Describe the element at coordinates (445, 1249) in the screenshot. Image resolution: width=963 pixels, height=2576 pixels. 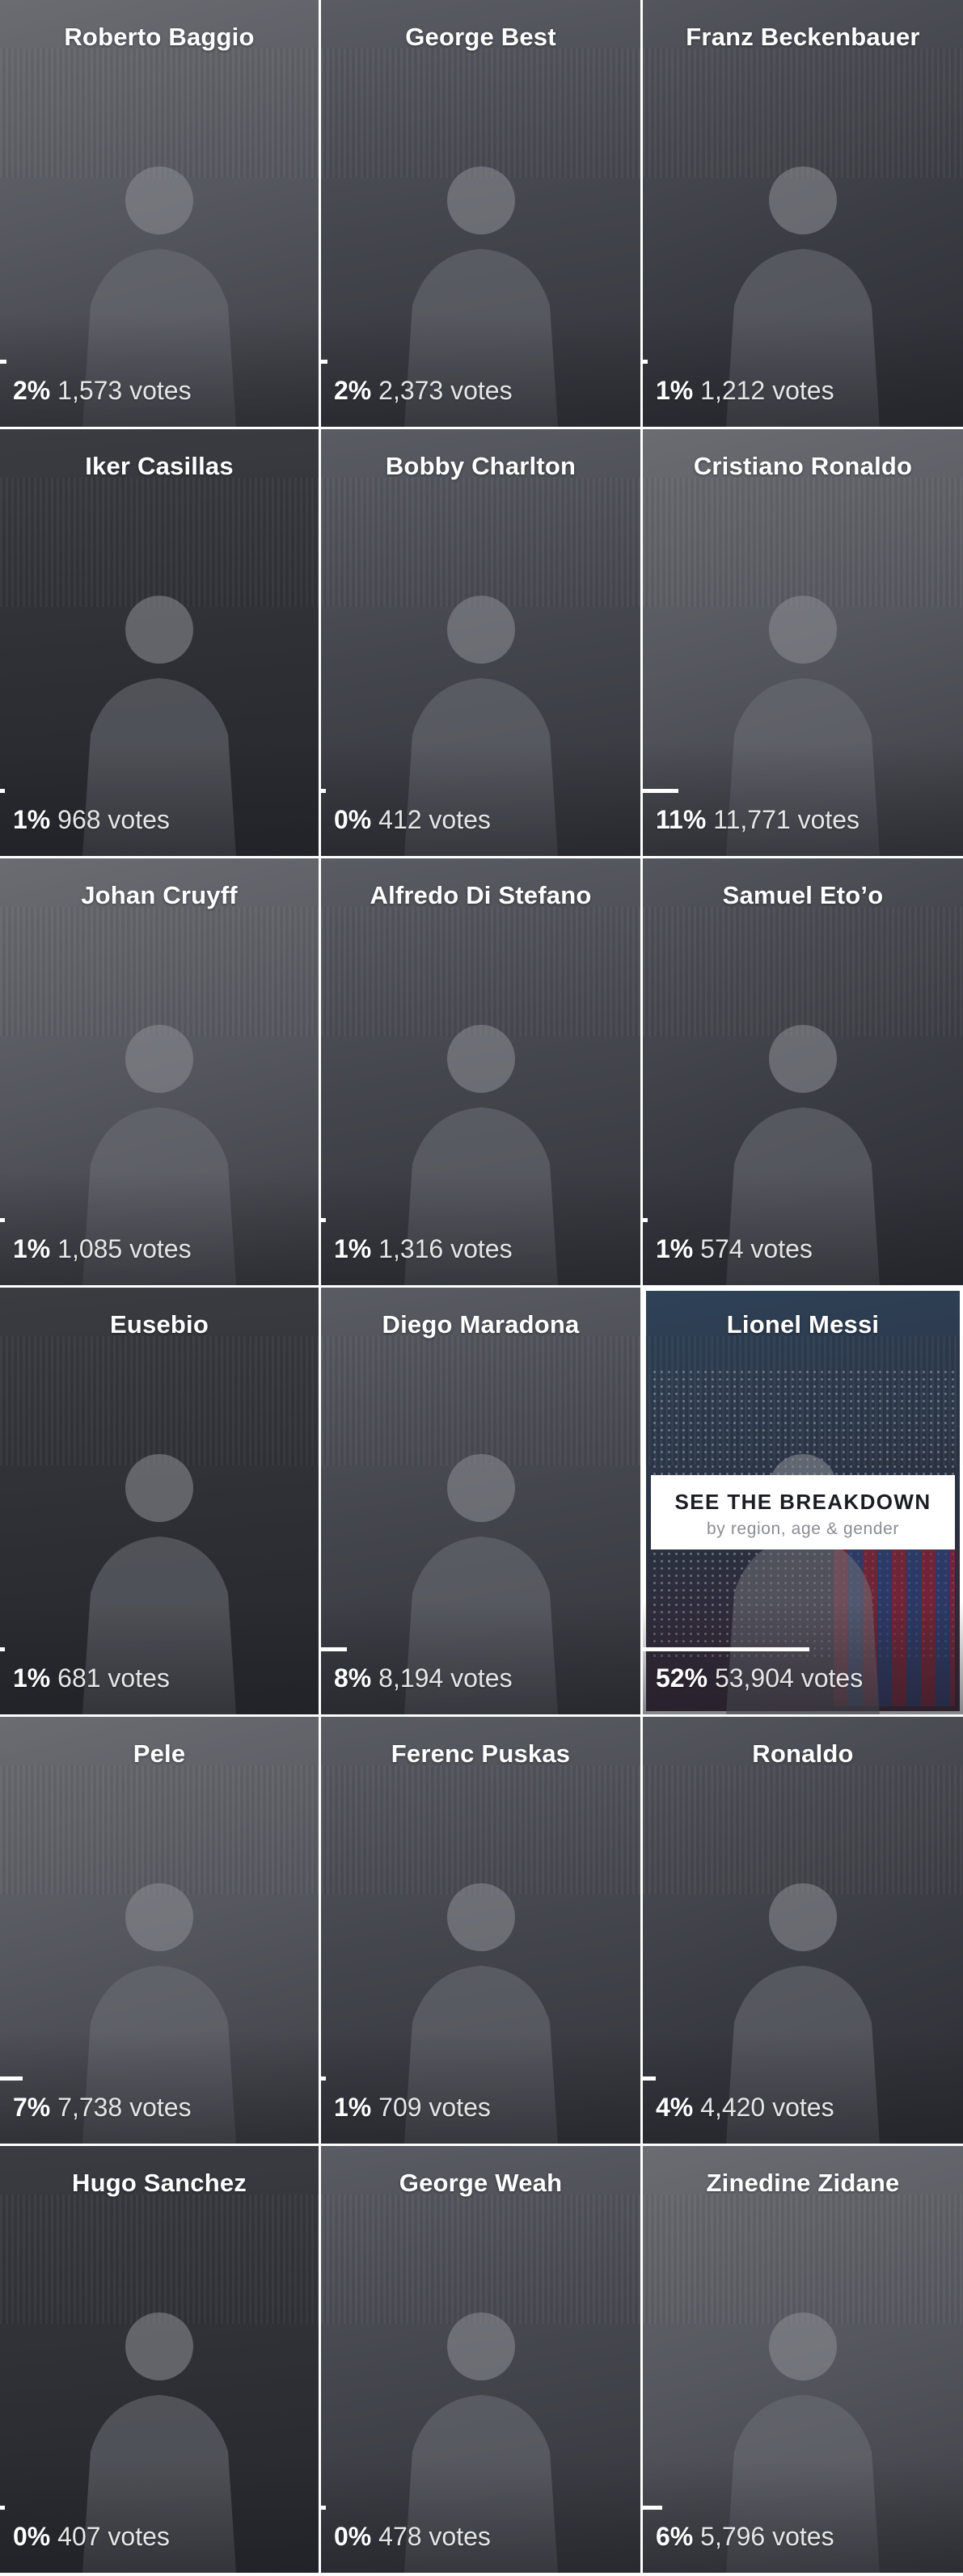
I see `vote-count: 1,316 votes` at that location.